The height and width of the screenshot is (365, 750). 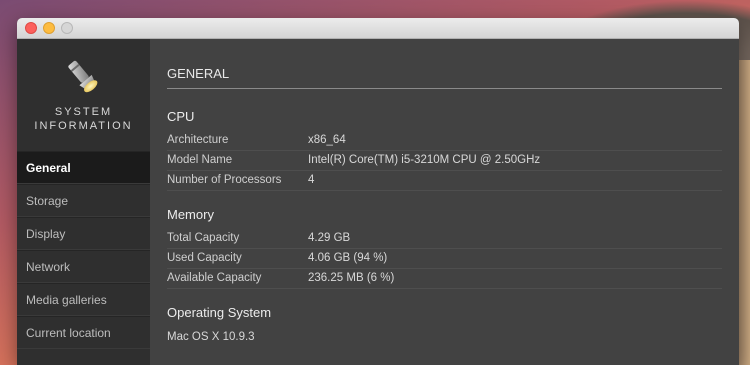 I want to click on info-label: Available Capacity, so click(x=214, y=278).